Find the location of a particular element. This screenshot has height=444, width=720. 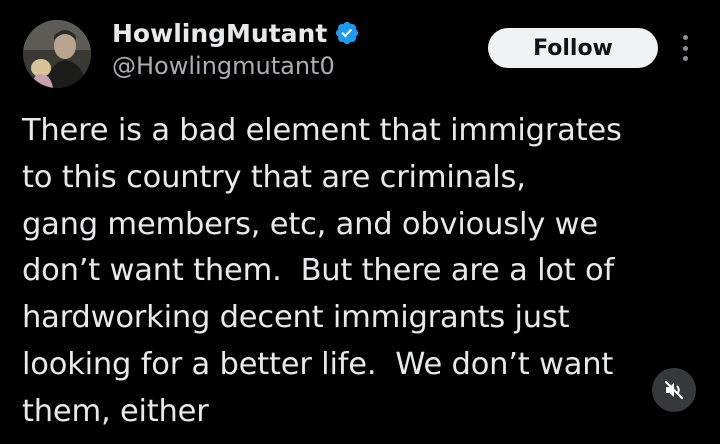

tweet-text-line: to this country that are criminals, is located at coordinates (274, 177).